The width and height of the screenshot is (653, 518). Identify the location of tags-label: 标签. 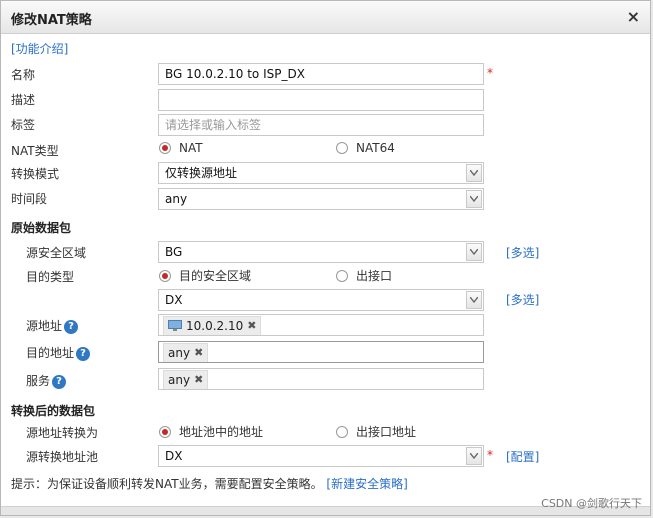
(23, 125).